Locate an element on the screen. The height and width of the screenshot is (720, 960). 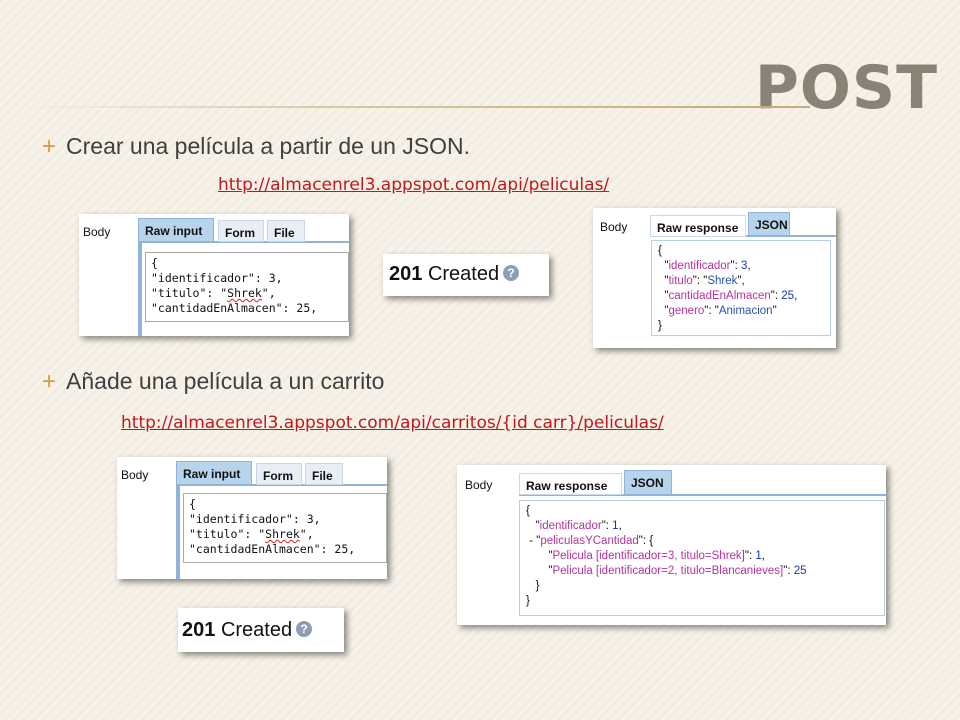
bullet-text: Crear una película a partir de un JSON. is located at coordinates (268, 146).